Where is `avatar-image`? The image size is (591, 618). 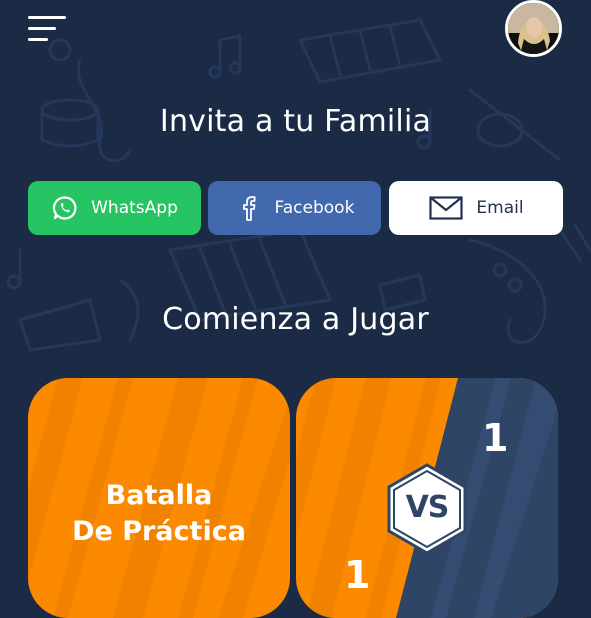
avatar-image is located at coordinates (533, 28).